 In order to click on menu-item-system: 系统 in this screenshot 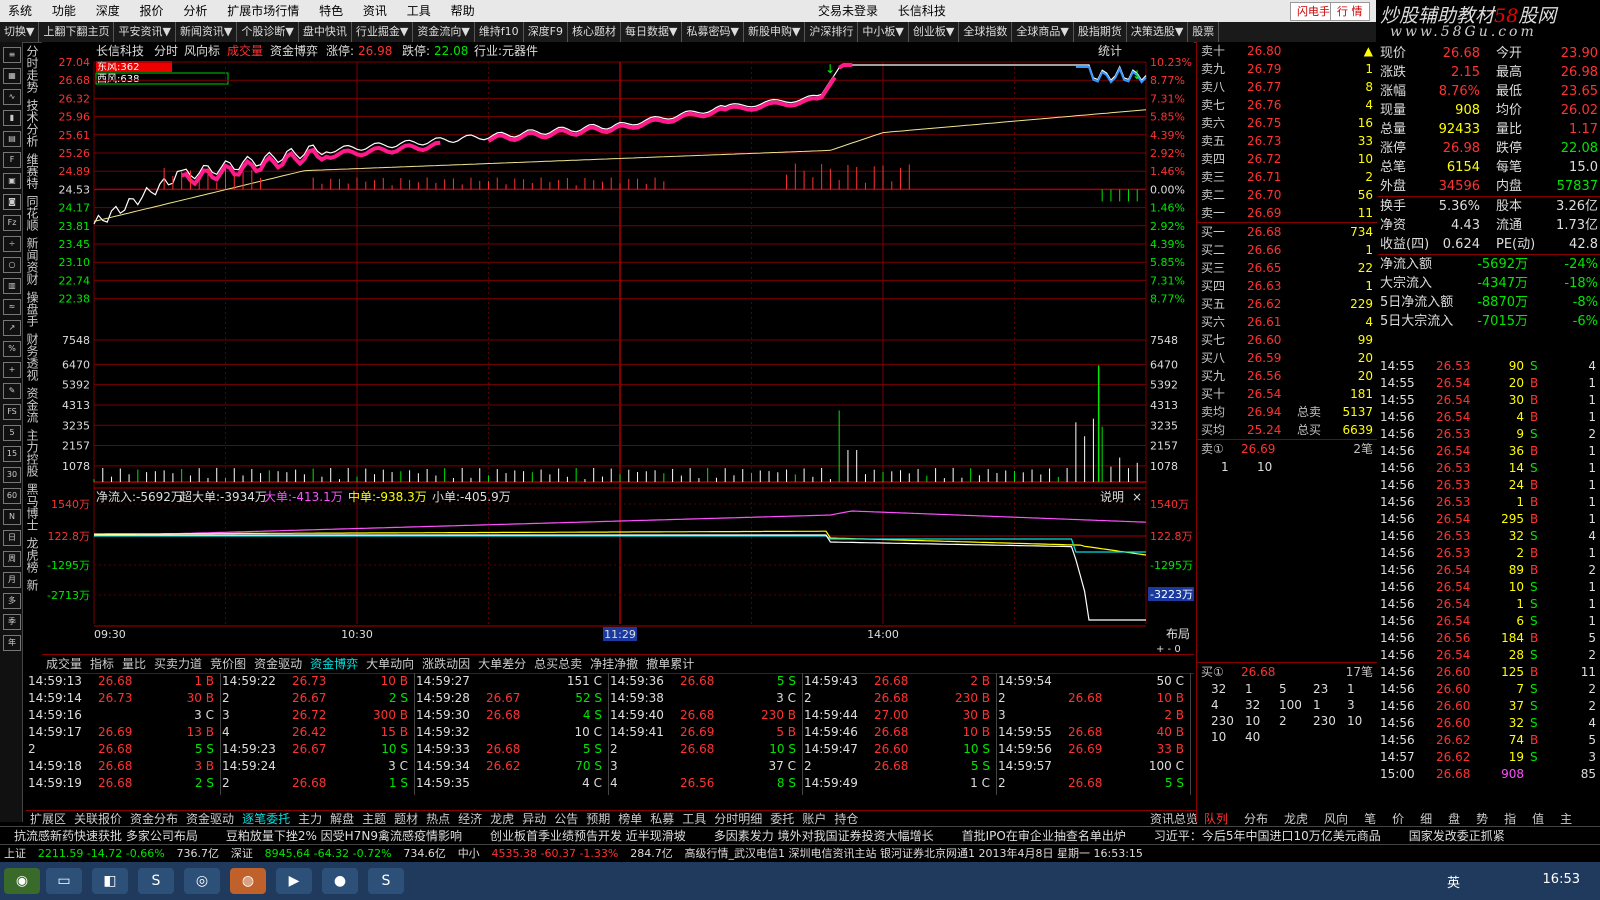, I will do `click(20, 11)`.